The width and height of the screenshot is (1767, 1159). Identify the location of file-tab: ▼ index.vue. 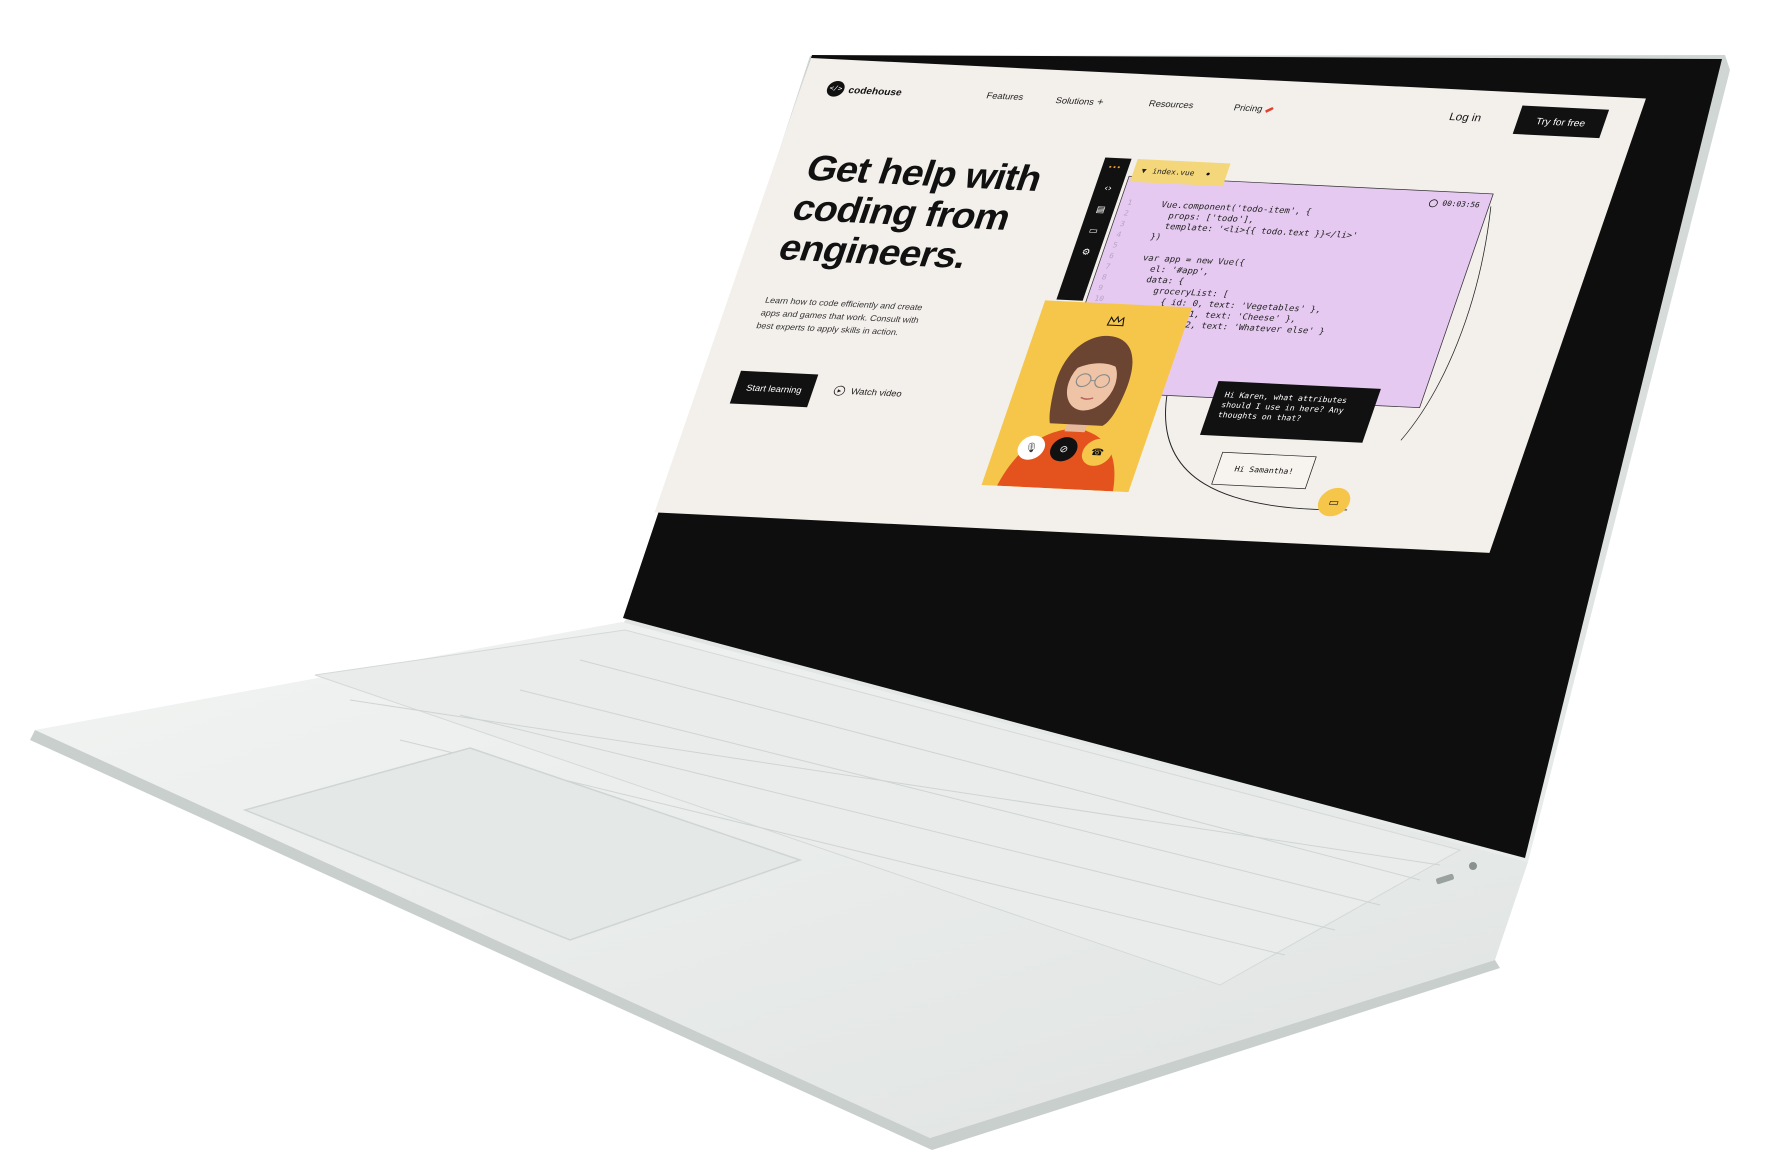
(1180, 173).